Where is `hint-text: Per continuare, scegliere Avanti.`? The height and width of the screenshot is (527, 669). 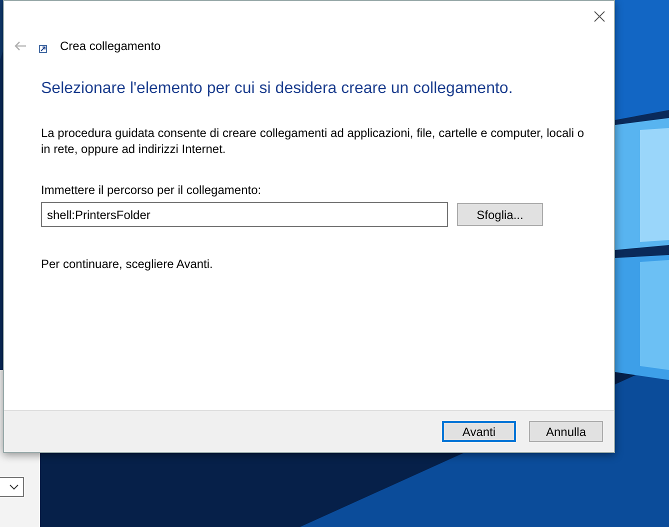 hint-text: Per continuare, scegliere Avanti. is located at coordinates (127, 264).